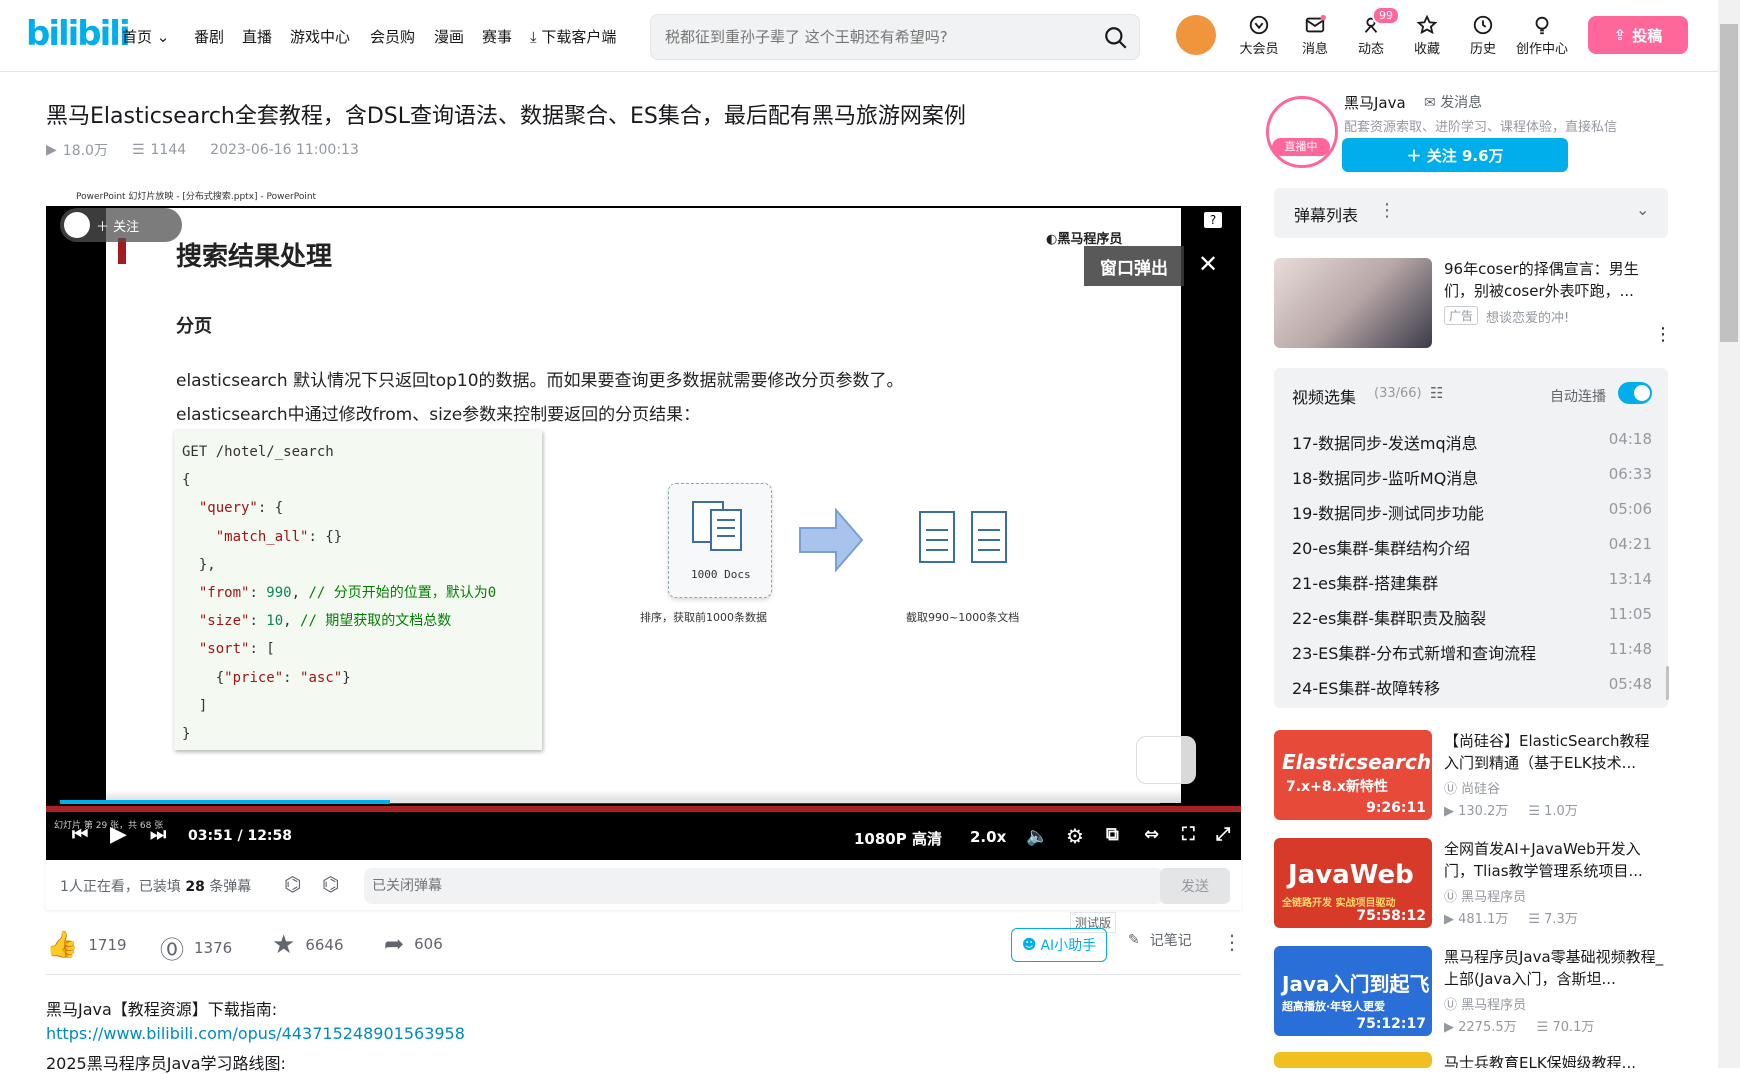  I want to click on coin-icon: ⓪, so click(172, 950).